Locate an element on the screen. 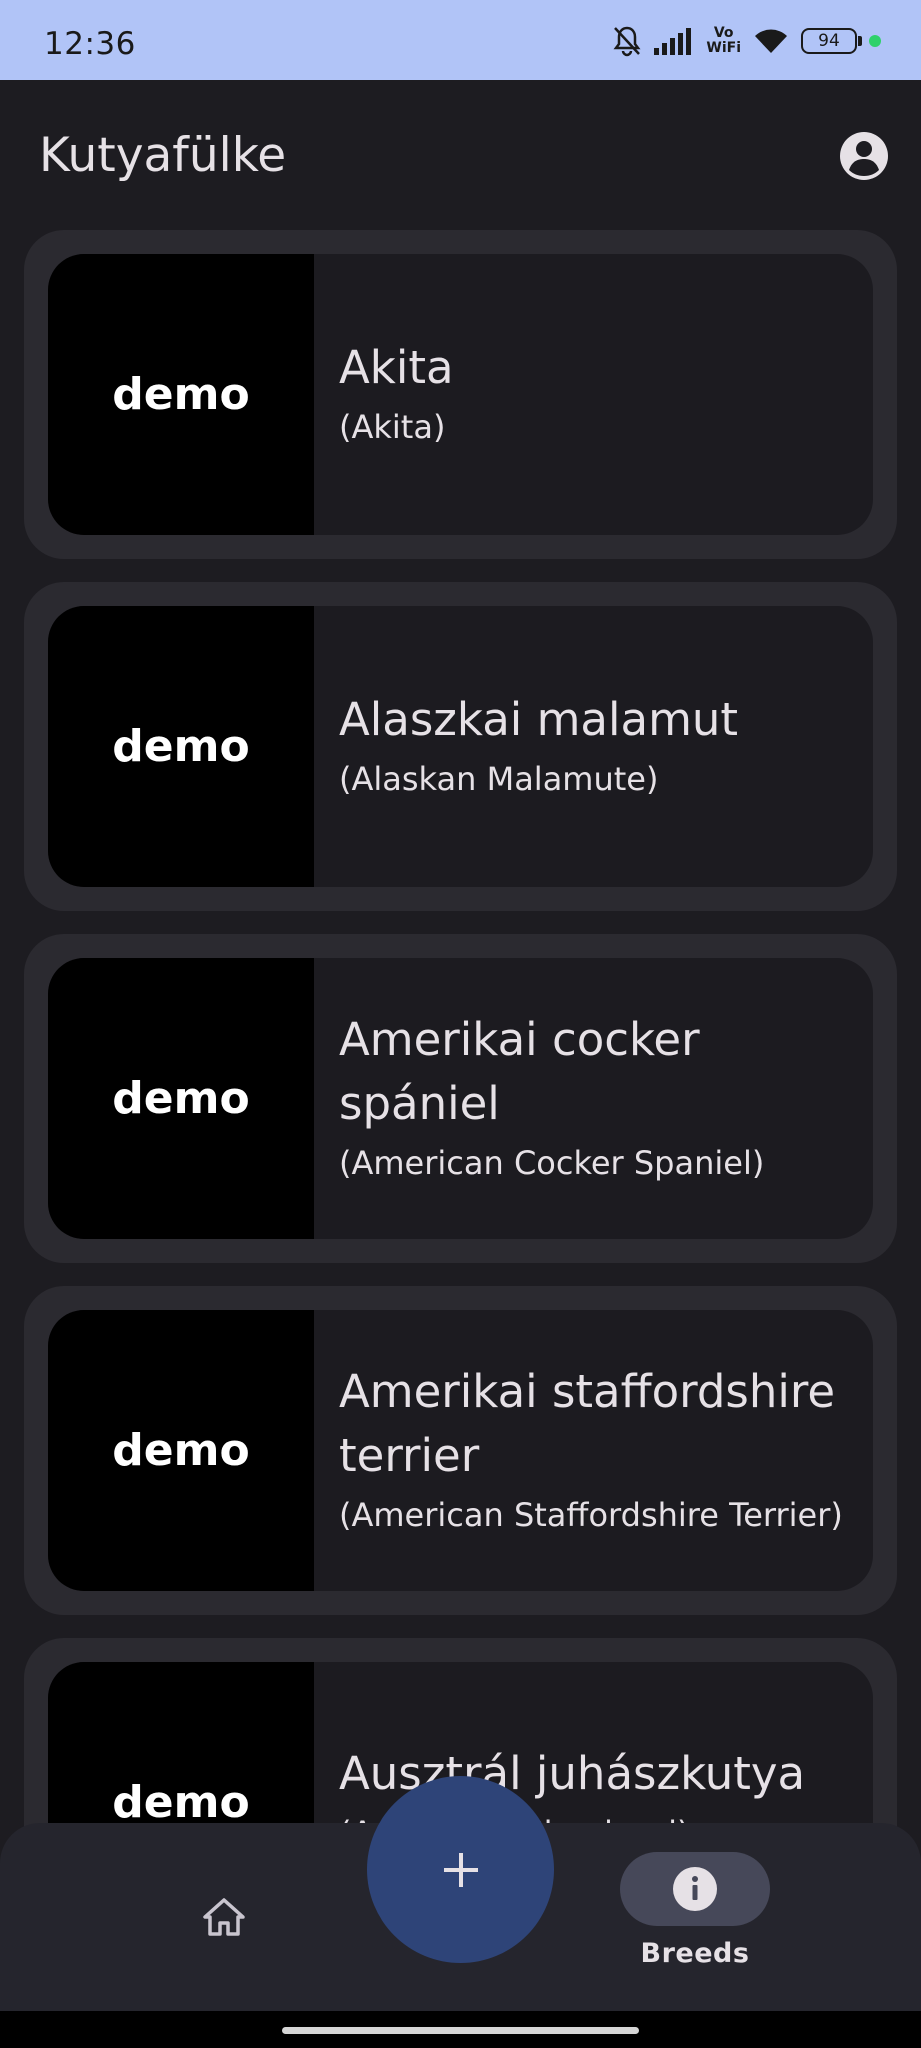 The width and height of the screenshot is (921, 2048). signal-icon is located at coordinates (673, 41).